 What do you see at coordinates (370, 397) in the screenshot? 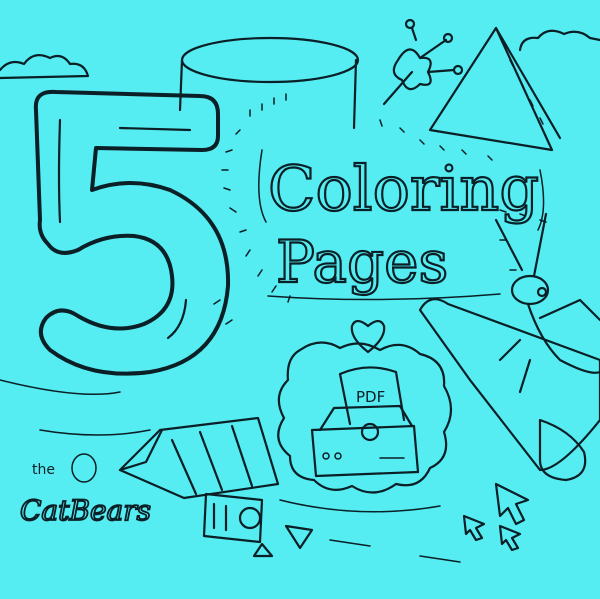
I see `pdf-label: PDF` at bounding box center [370, 397].